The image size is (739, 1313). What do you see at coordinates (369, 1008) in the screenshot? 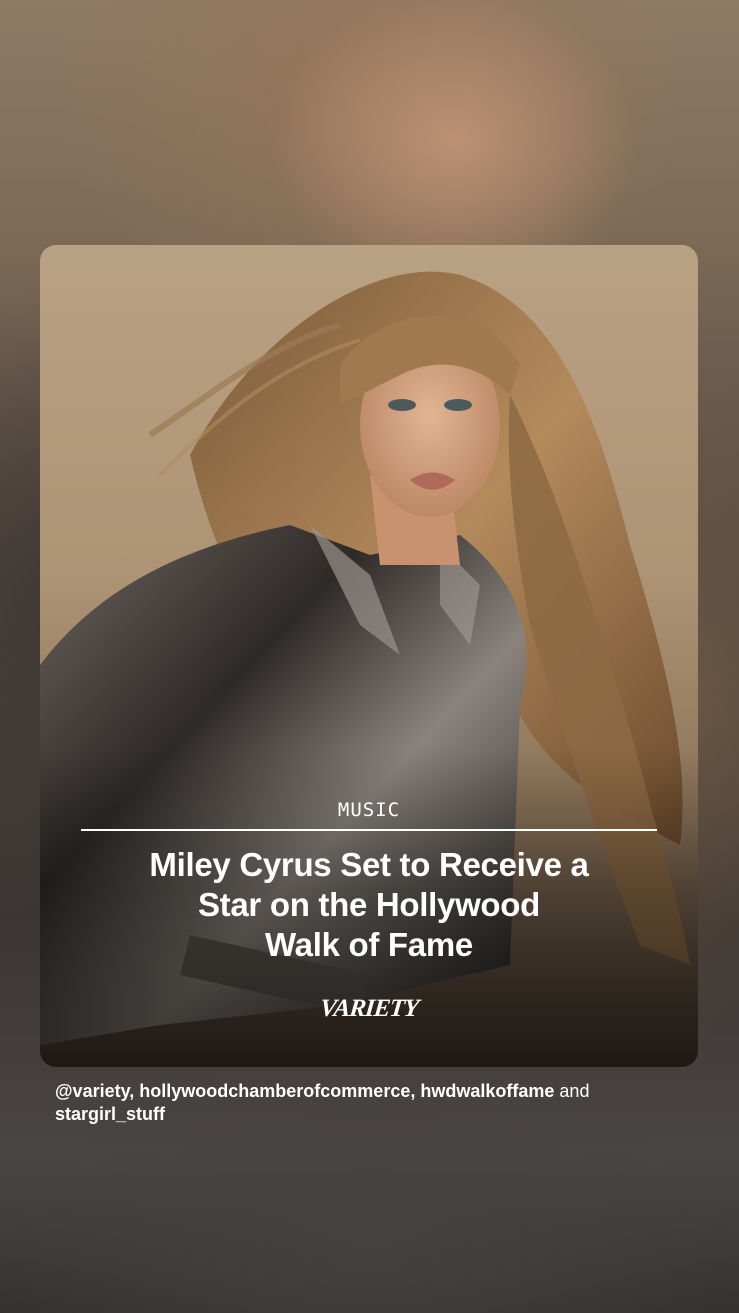
I see `variety-logo: VARIETY` at bounding box center [369, 1008].